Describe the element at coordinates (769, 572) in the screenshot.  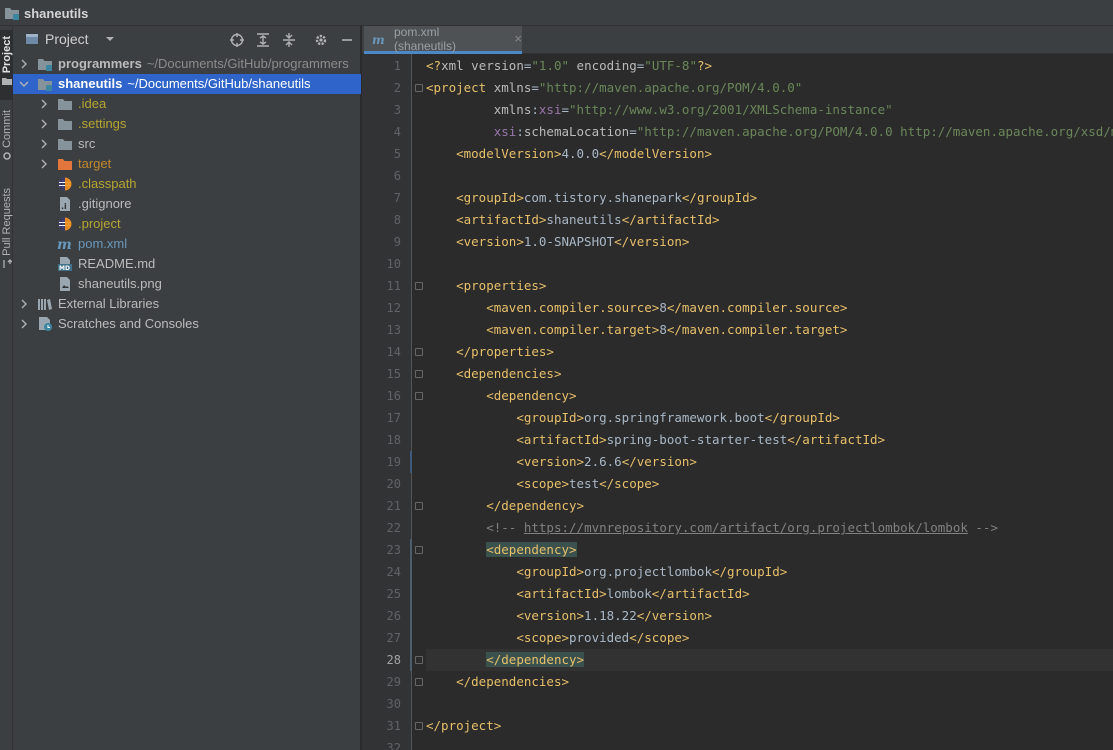
I see `code-line: <groupId>org.projectlombok</groupId>` at that location.